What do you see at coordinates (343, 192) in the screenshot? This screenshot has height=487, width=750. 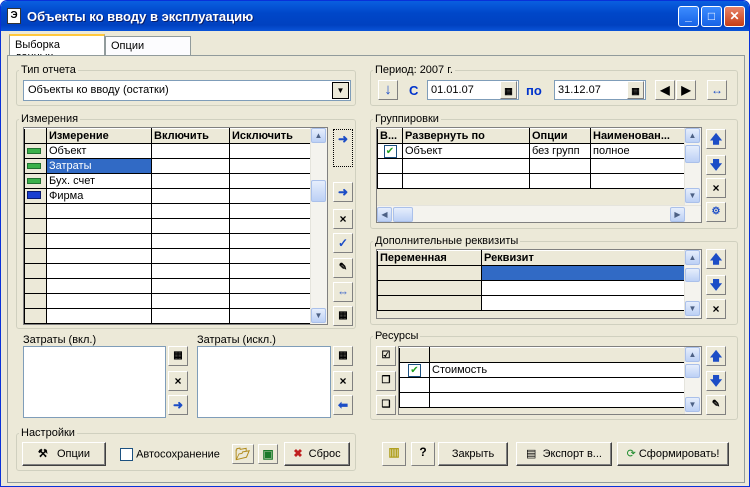 I see `insert-icon: ➜` at bounding box center [343, 192].